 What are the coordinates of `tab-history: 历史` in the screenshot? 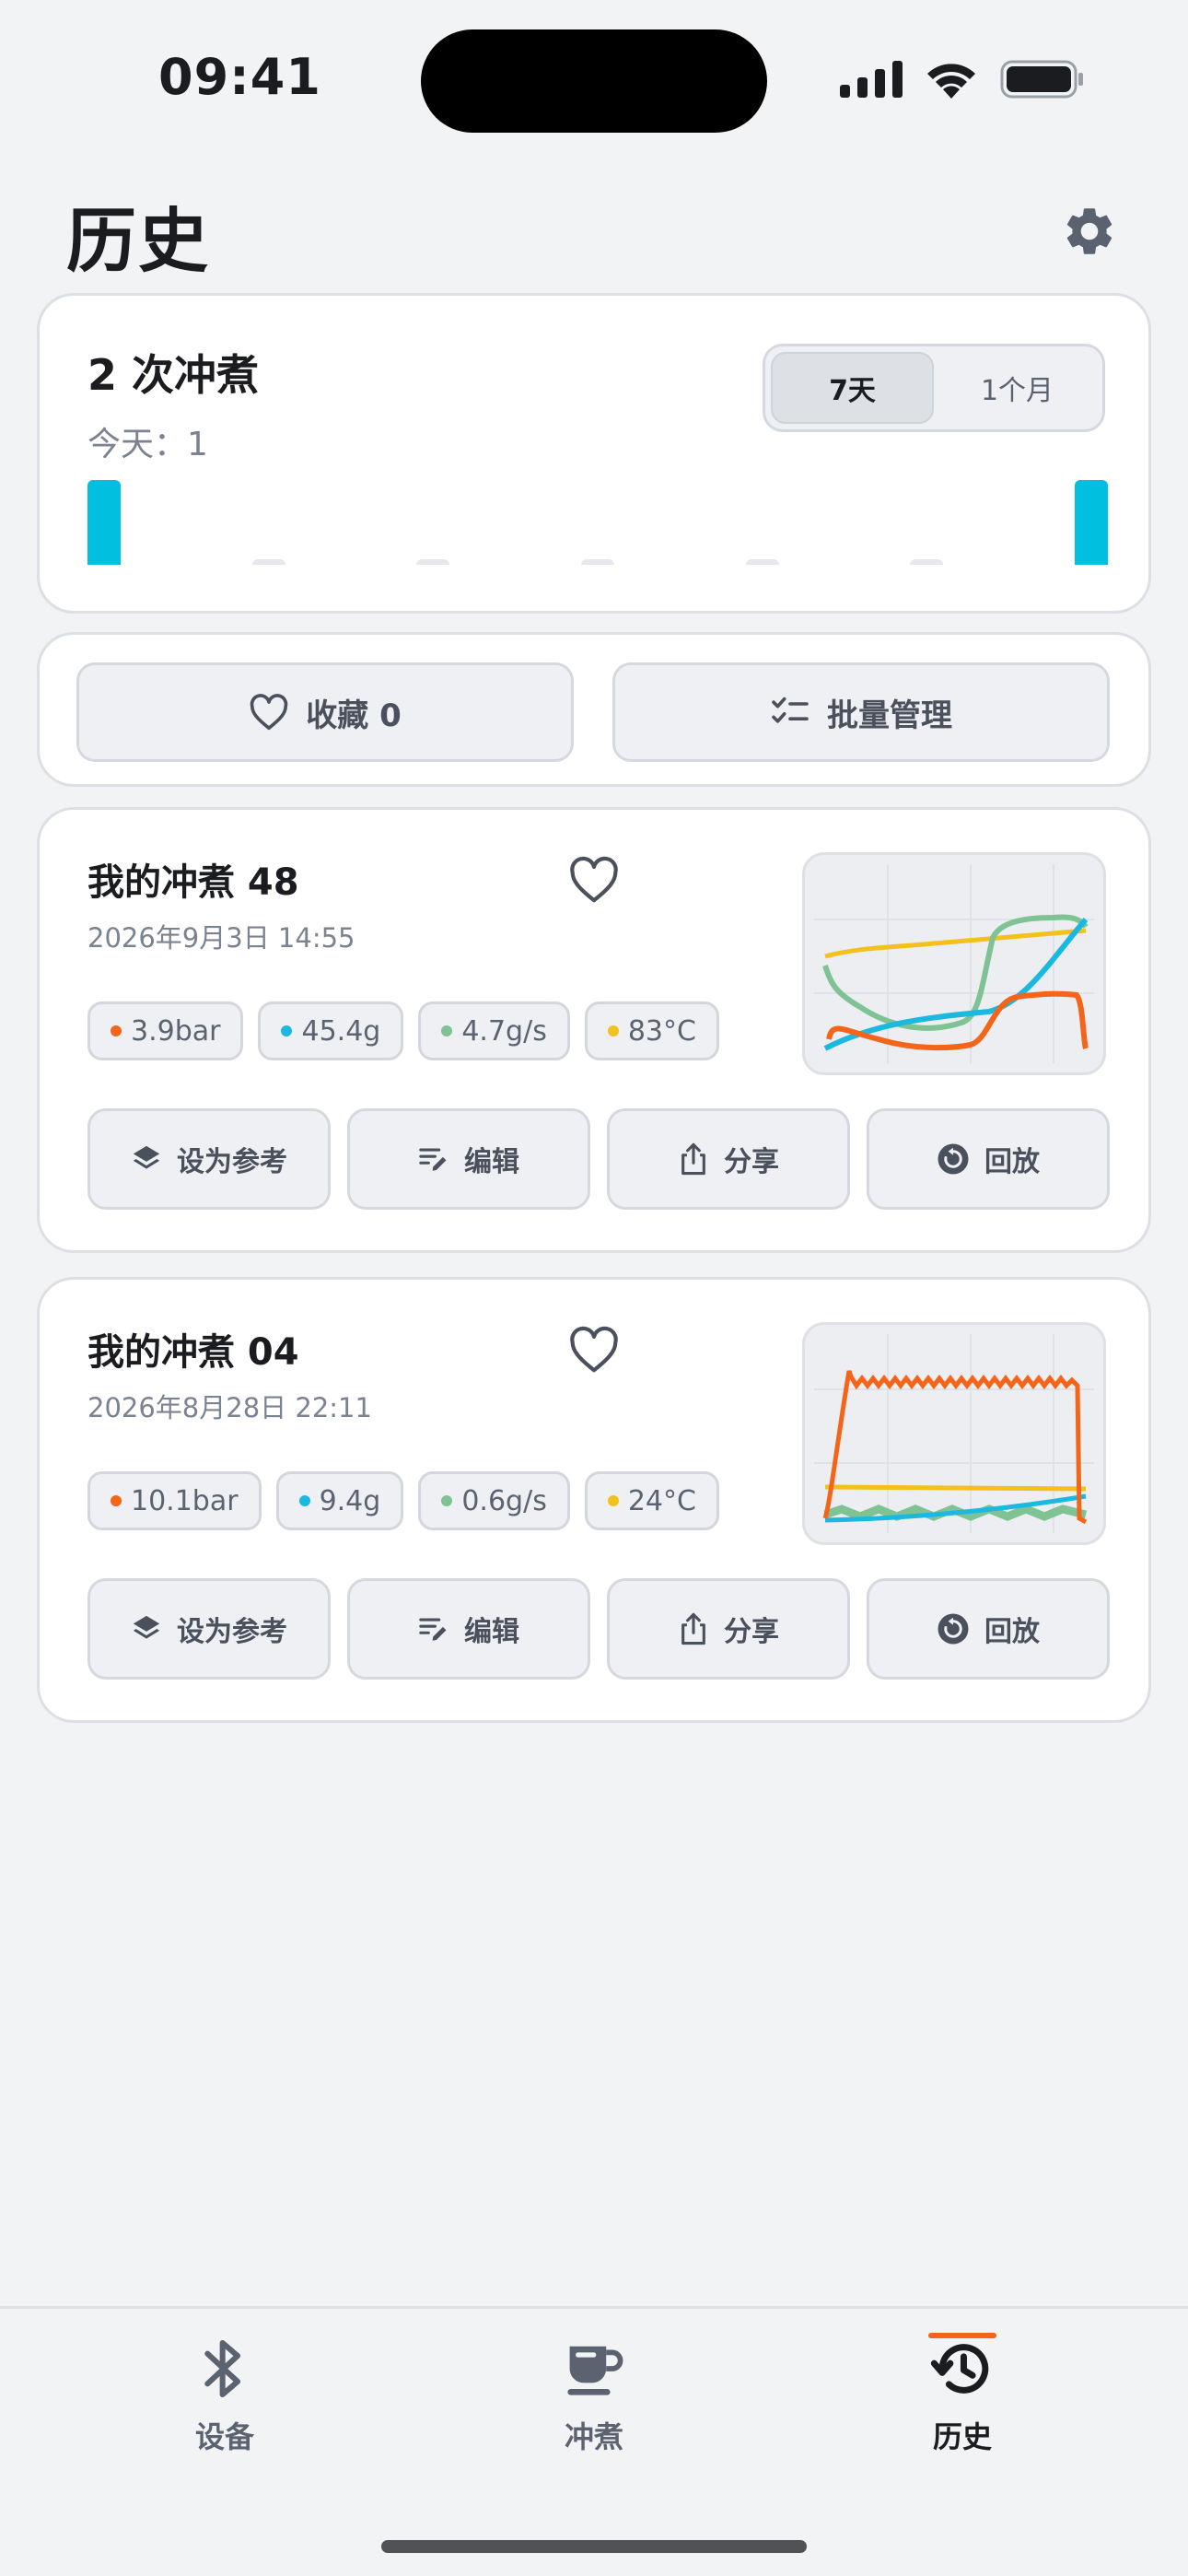 It's located at (962, 2408).